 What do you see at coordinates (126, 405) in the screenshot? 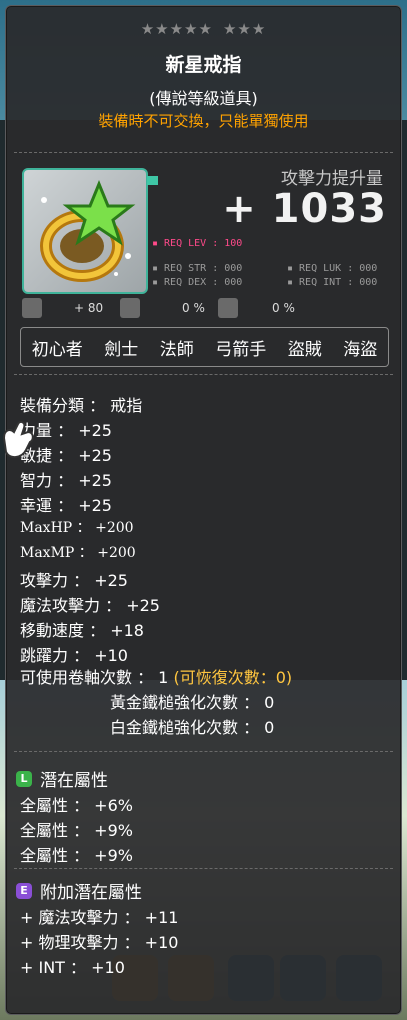
I see `stat-value: 戒指` at bounding box center [126, 405].